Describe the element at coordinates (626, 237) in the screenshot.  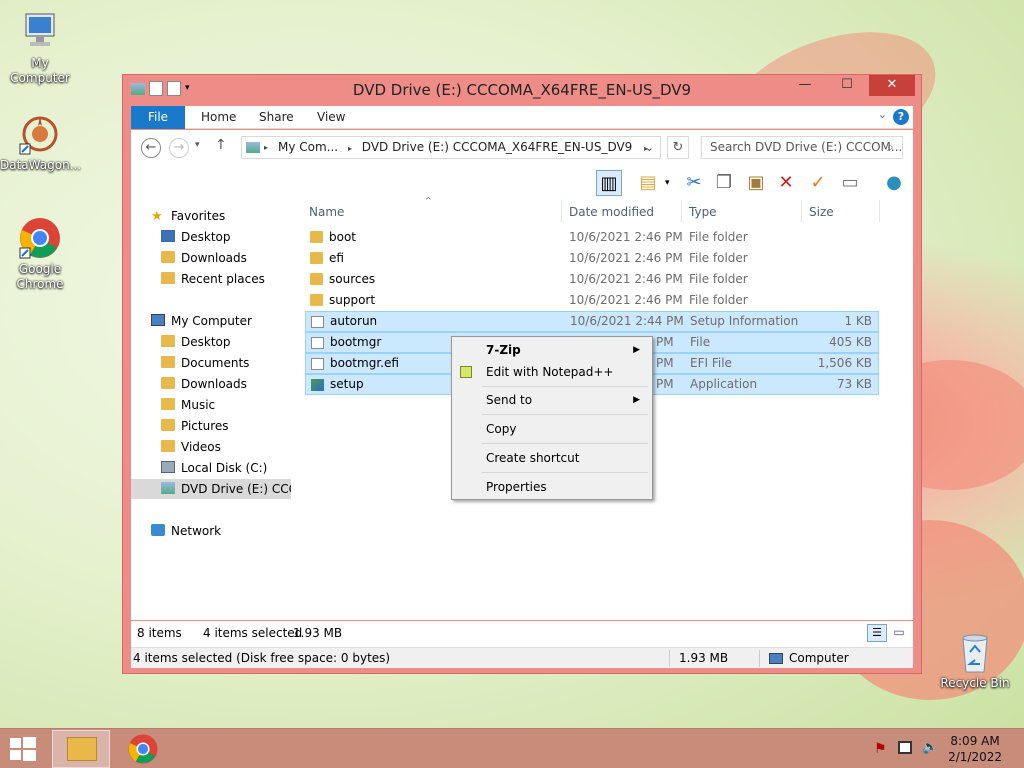
I see `file-date: 10/6/2021 2:46 PM` at that location.